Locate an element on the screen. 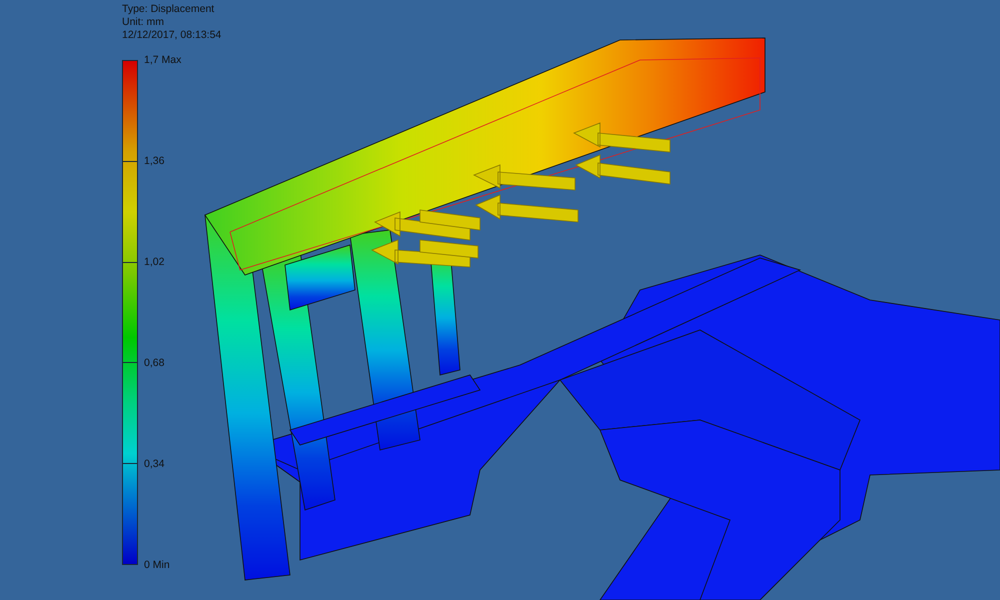 The image size is (1000, 600). scale-label: 0,68 is located at coordinates (155, 363).